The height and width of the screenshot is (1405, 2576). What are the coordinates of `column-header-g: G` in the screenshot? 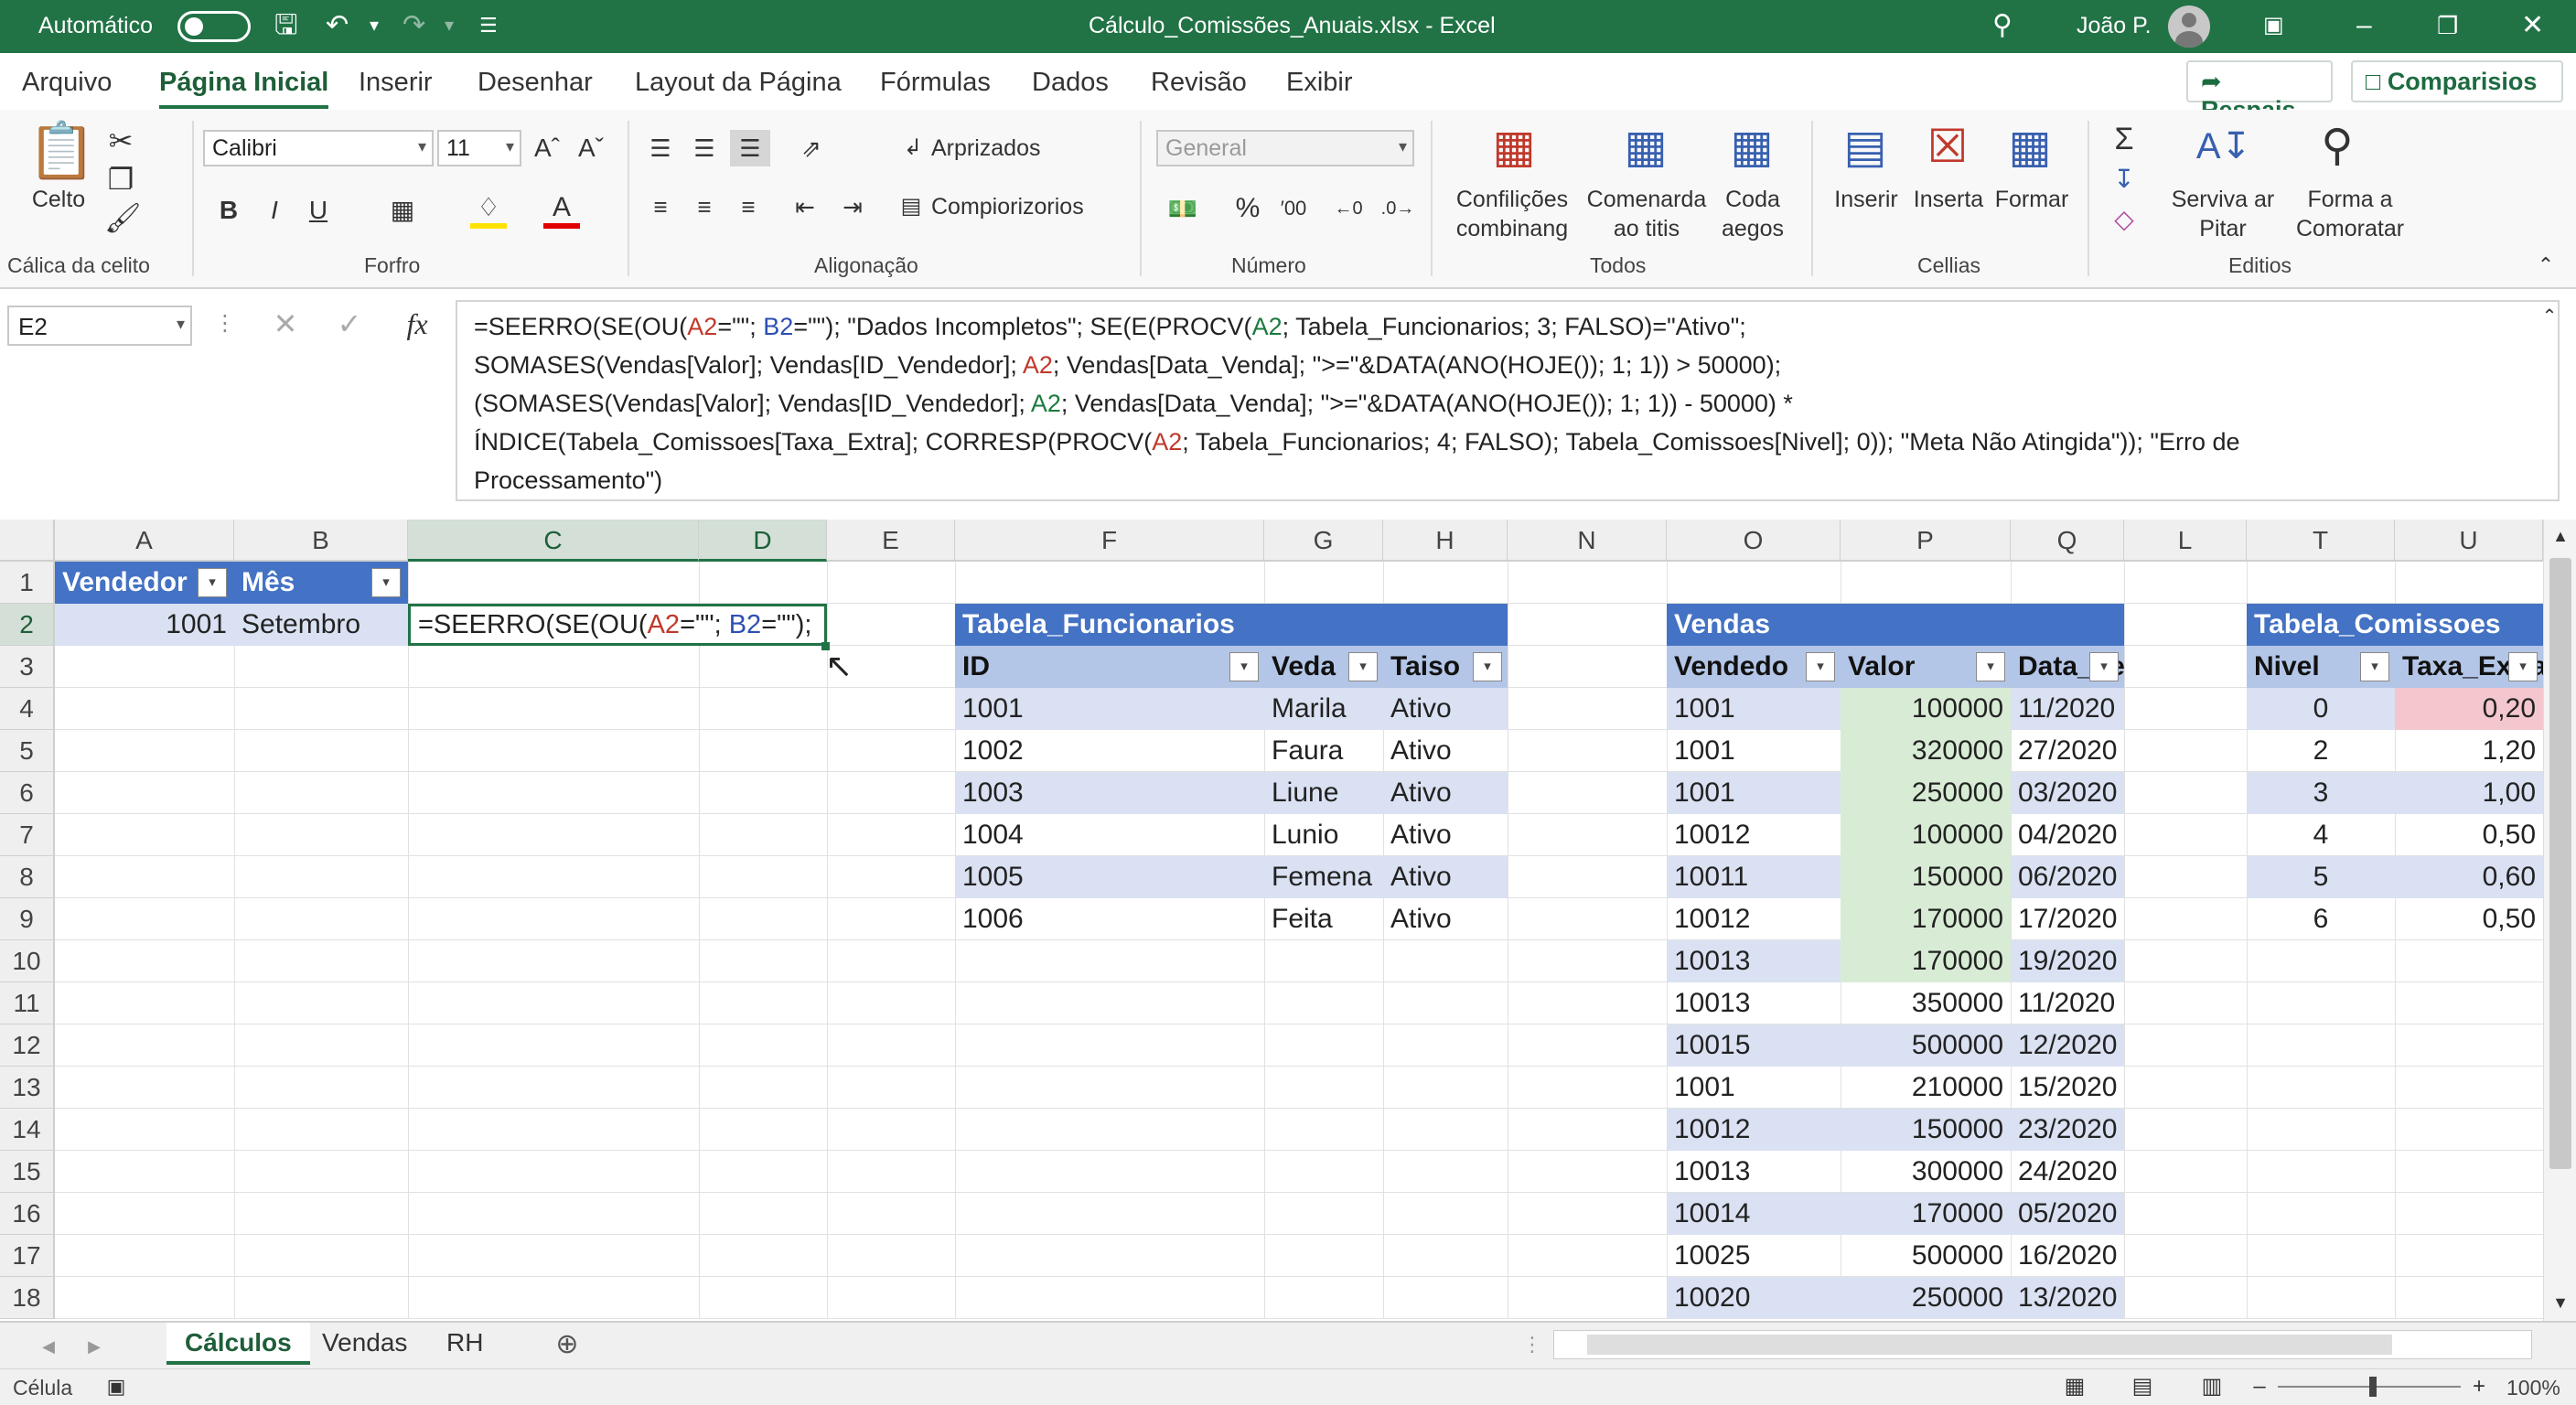 It's located at (1324, 541).